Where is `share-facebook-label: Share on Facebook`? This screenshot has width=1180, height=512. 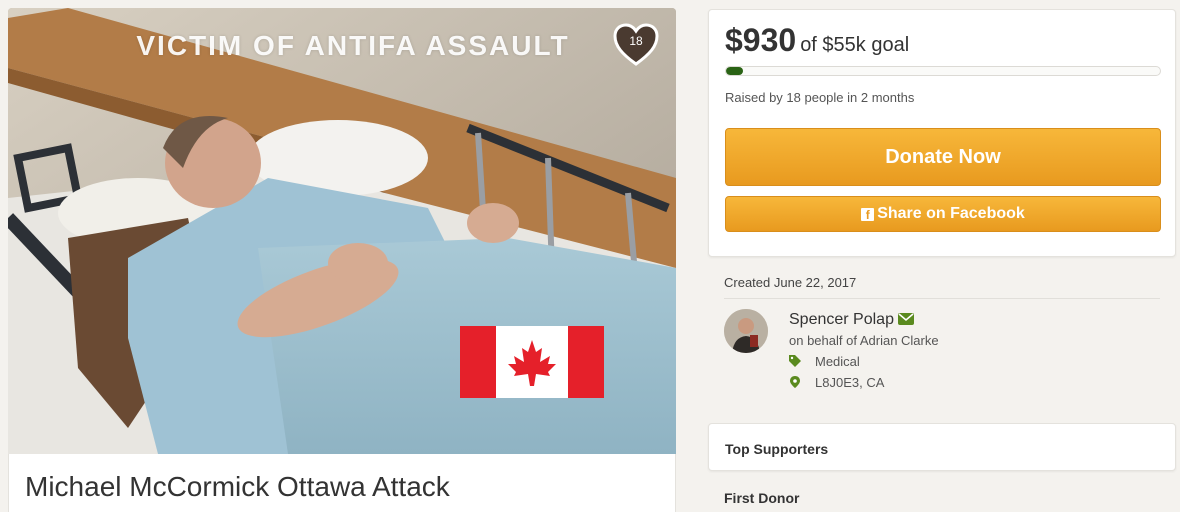
share-facebook-label: Share on Facebook is located at coordinates (951, 213).